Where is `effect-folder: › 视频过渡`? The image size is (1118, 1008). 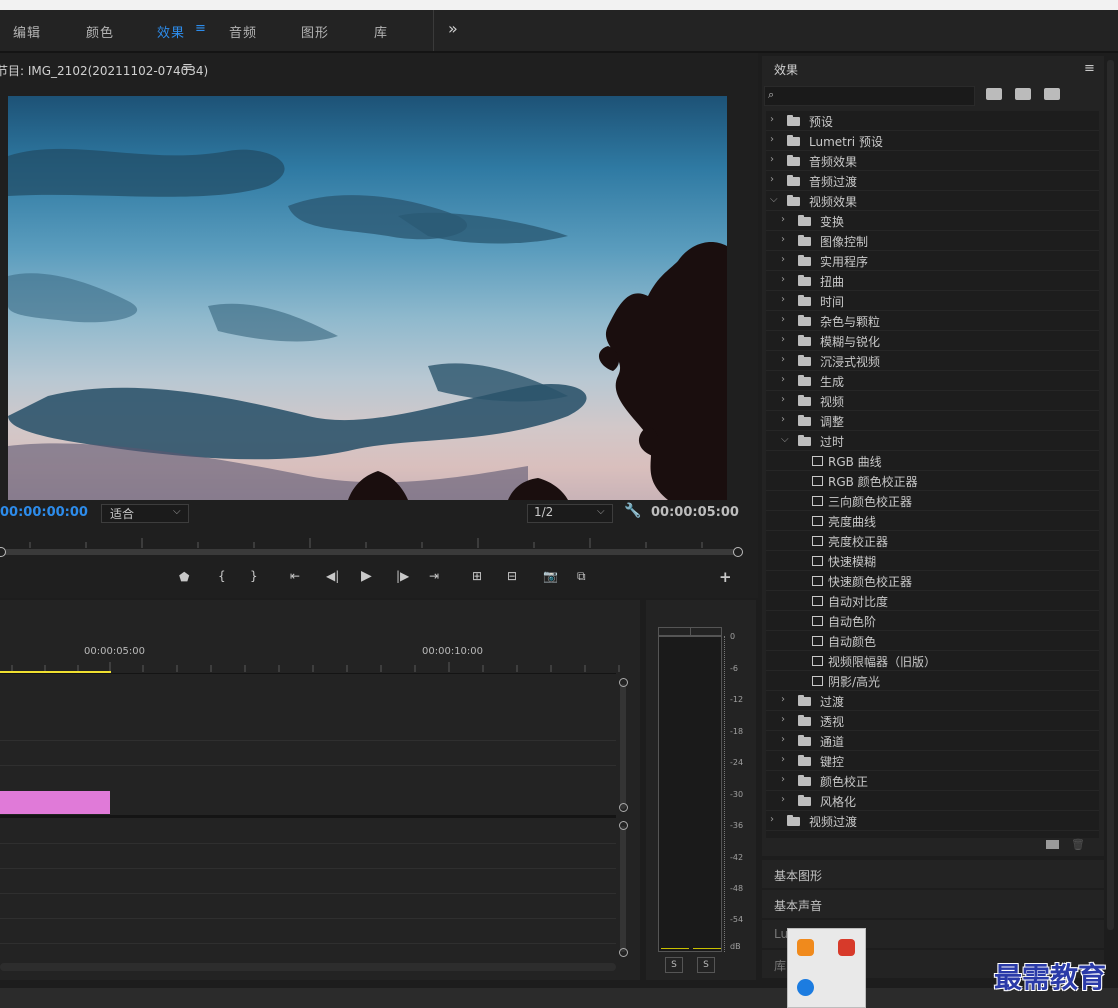
effect-folder: › 视频过渡 is located at coordinates (932, 821).